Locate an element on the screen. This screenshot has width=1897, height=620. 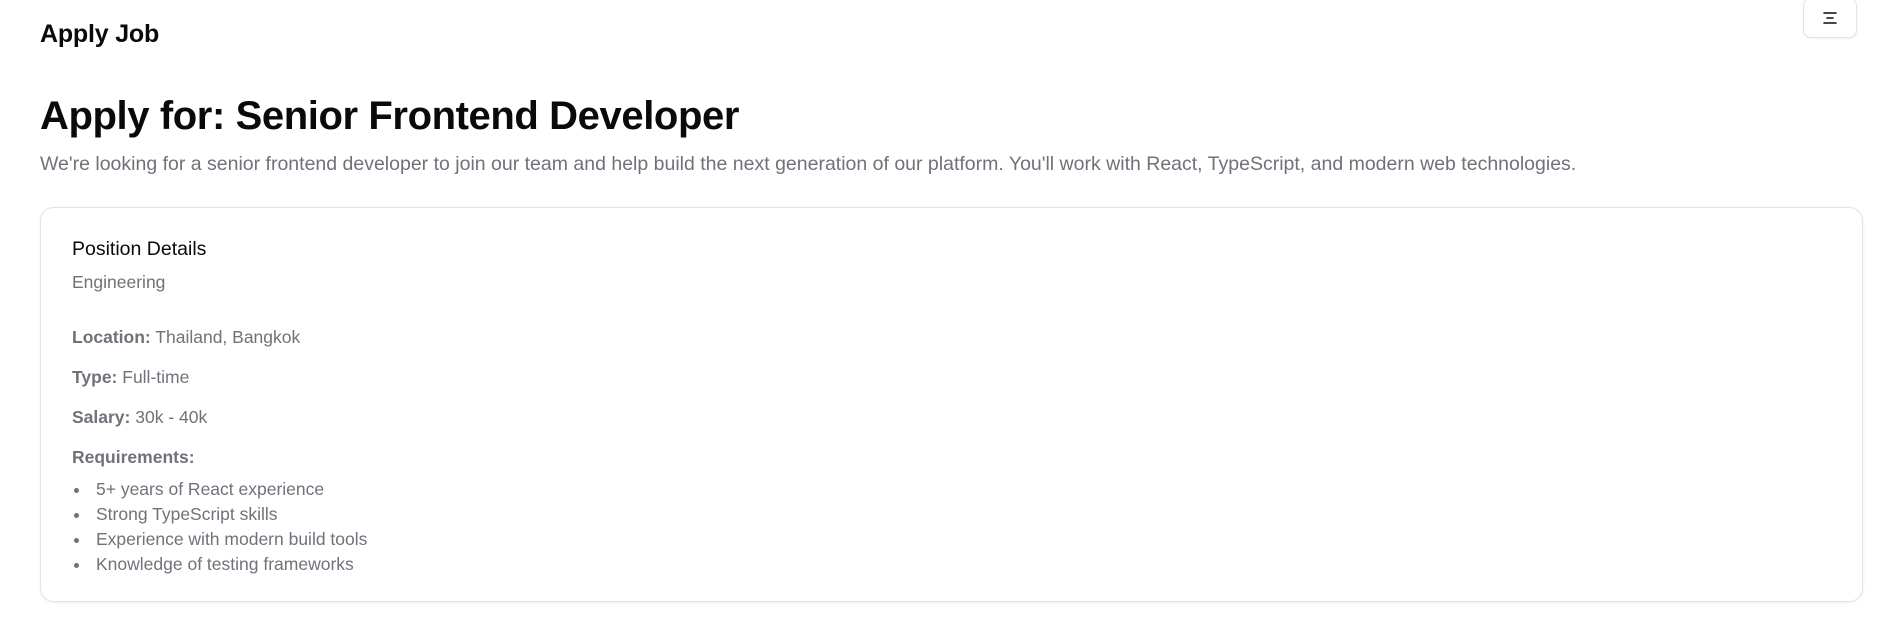
location-value: Thailand, Bangkok is located at coordinates (228, 336).